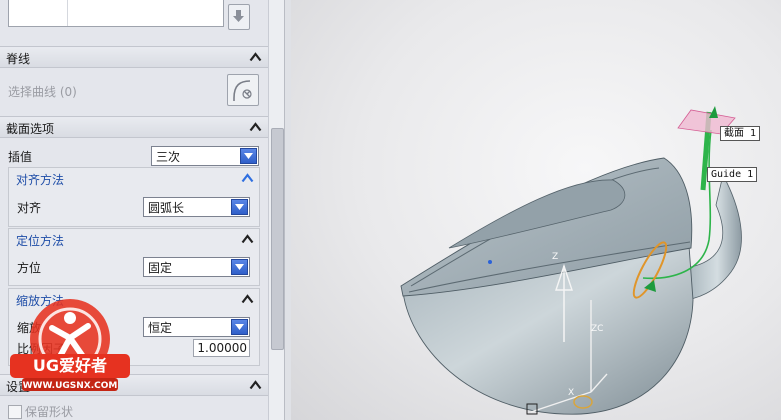  Describe the element at coordinates (29, 268) in the screenshot. I see `orientation-label: 方位` at that location.